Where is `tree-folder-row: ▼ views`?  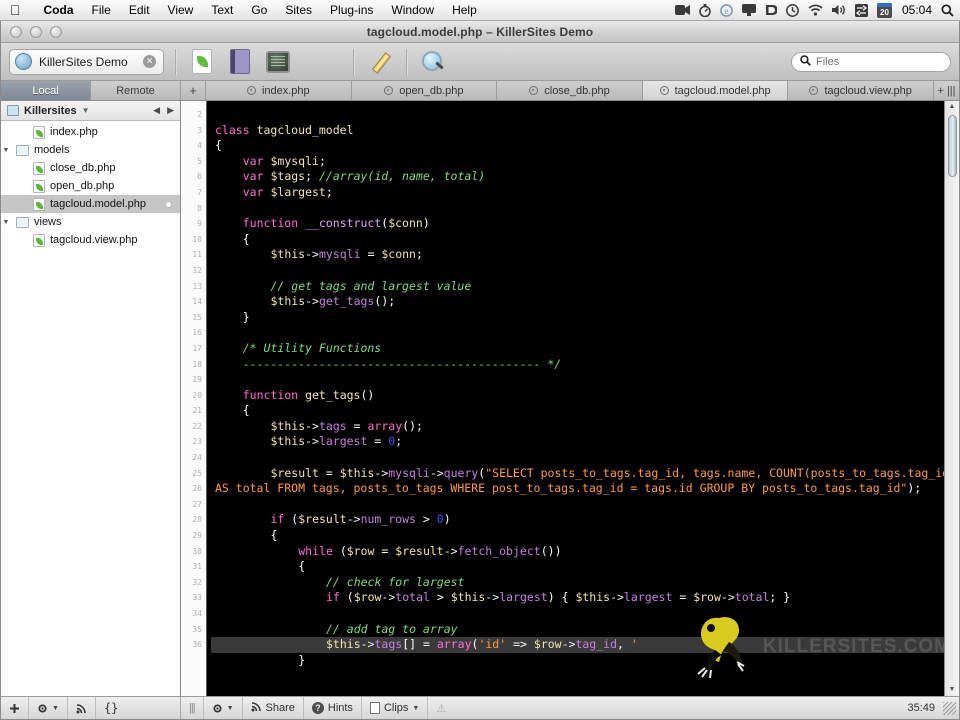 tree-folder-row: ▼ views is located at coordinates (90, 222).